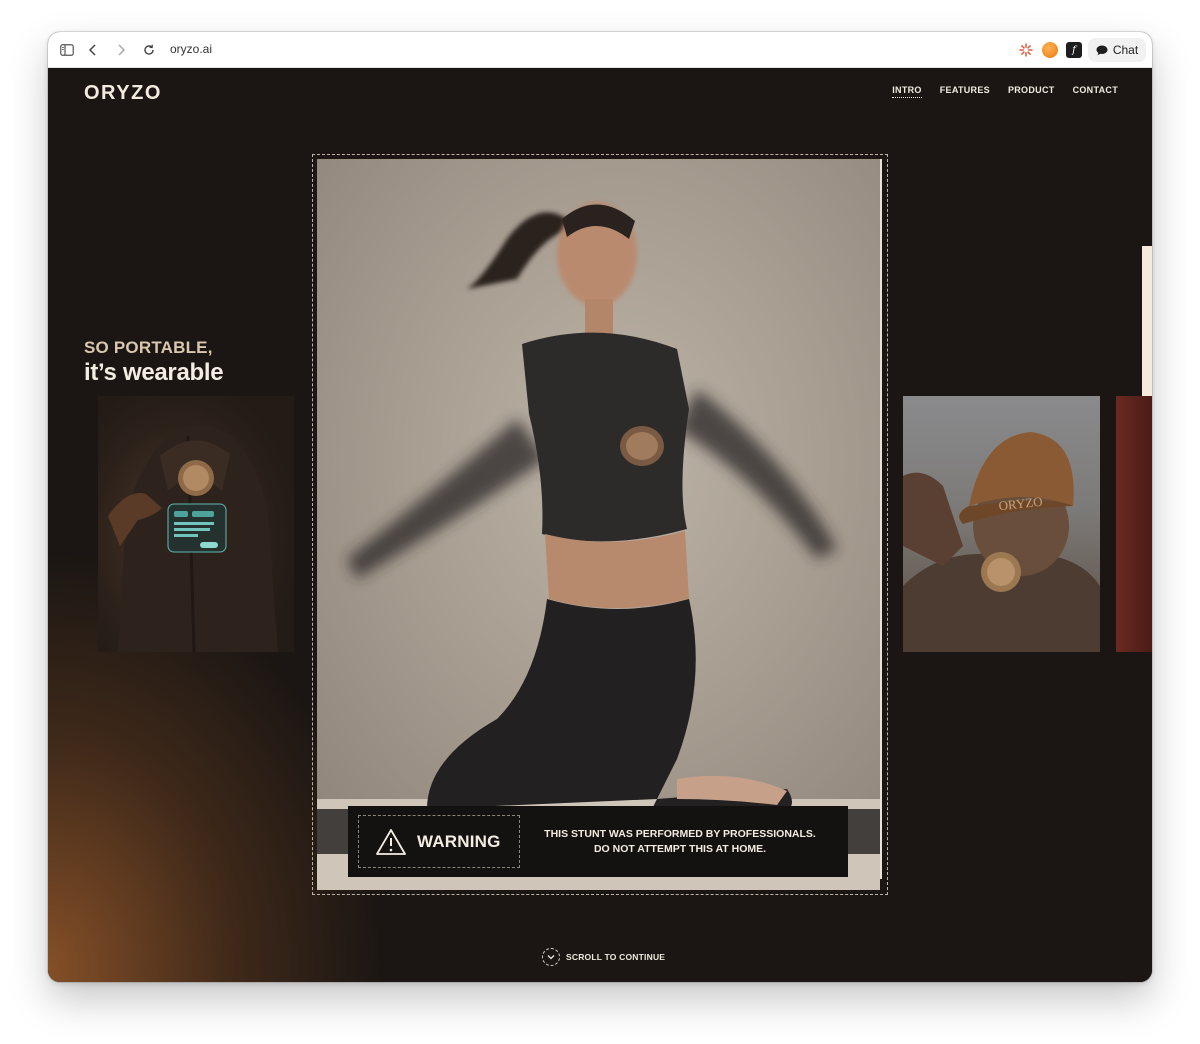 The image size is (1200, 1044). What do you see at coordinates (881, 519) in the screenshot?
I see `hero-scrollbar` at bounding box center [881, 519].